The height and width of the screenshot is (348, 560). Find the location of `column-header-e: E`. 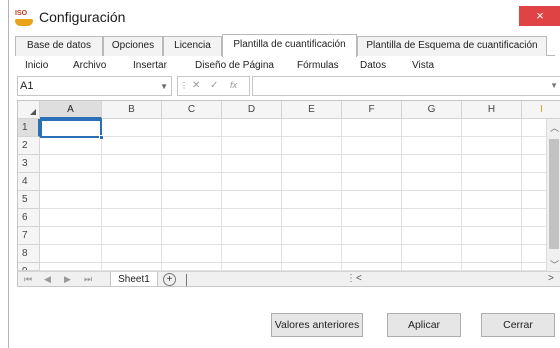

column-header-e: E is located at coordinates (312, 110).